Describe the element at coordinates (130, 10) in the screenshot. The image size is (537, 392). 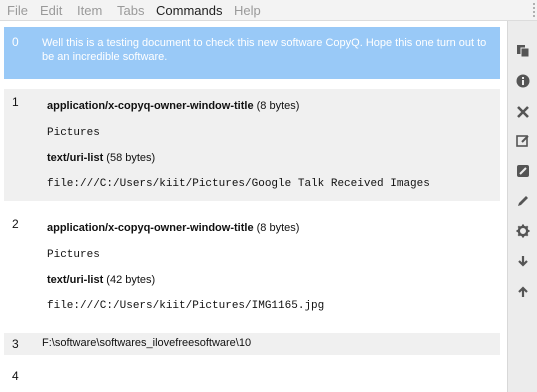
I see `menu-tabs: Tabs` at that location.